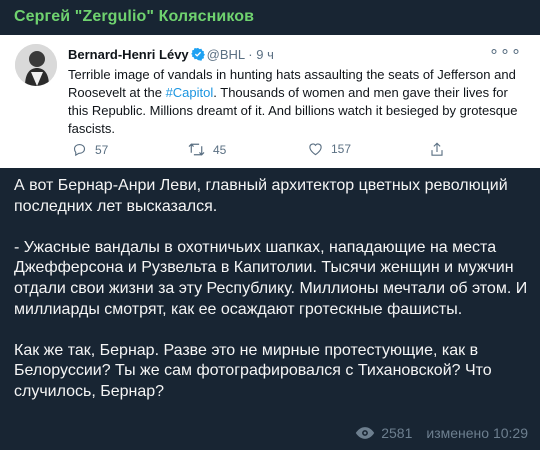  I want to click on retweet-count: 45, so click(220, 149).